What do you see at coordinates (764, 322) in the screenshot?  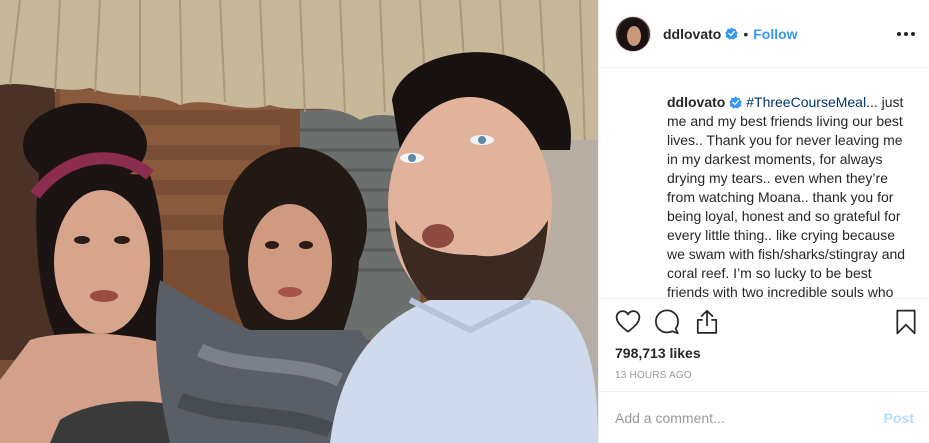 I see `action-bar` at bounding box center [764, 322].